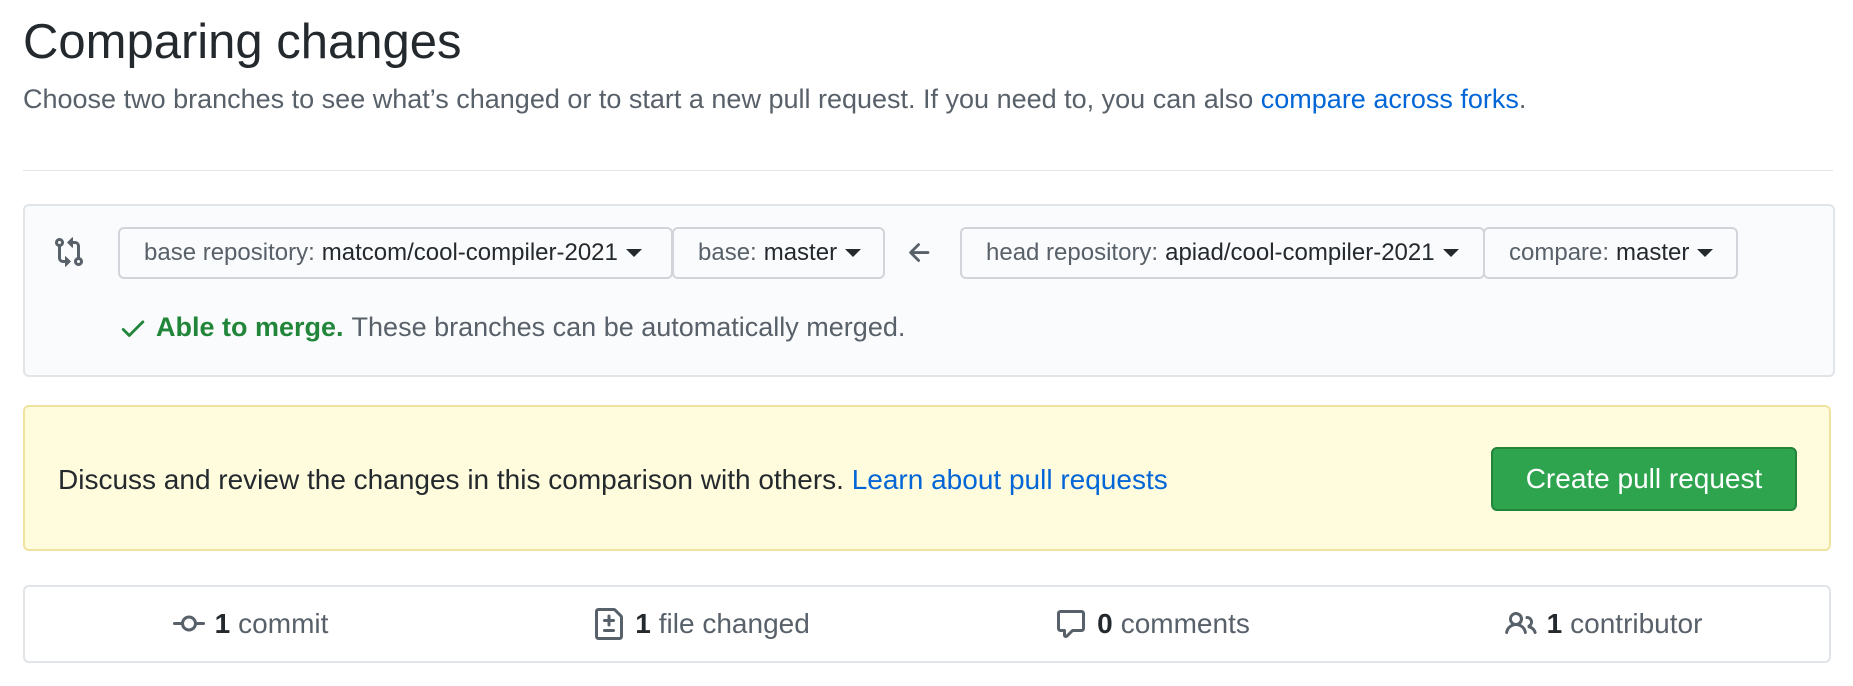 This screenshot has height=686, width=1853. I want to click on header-divider, so click(928, 170).